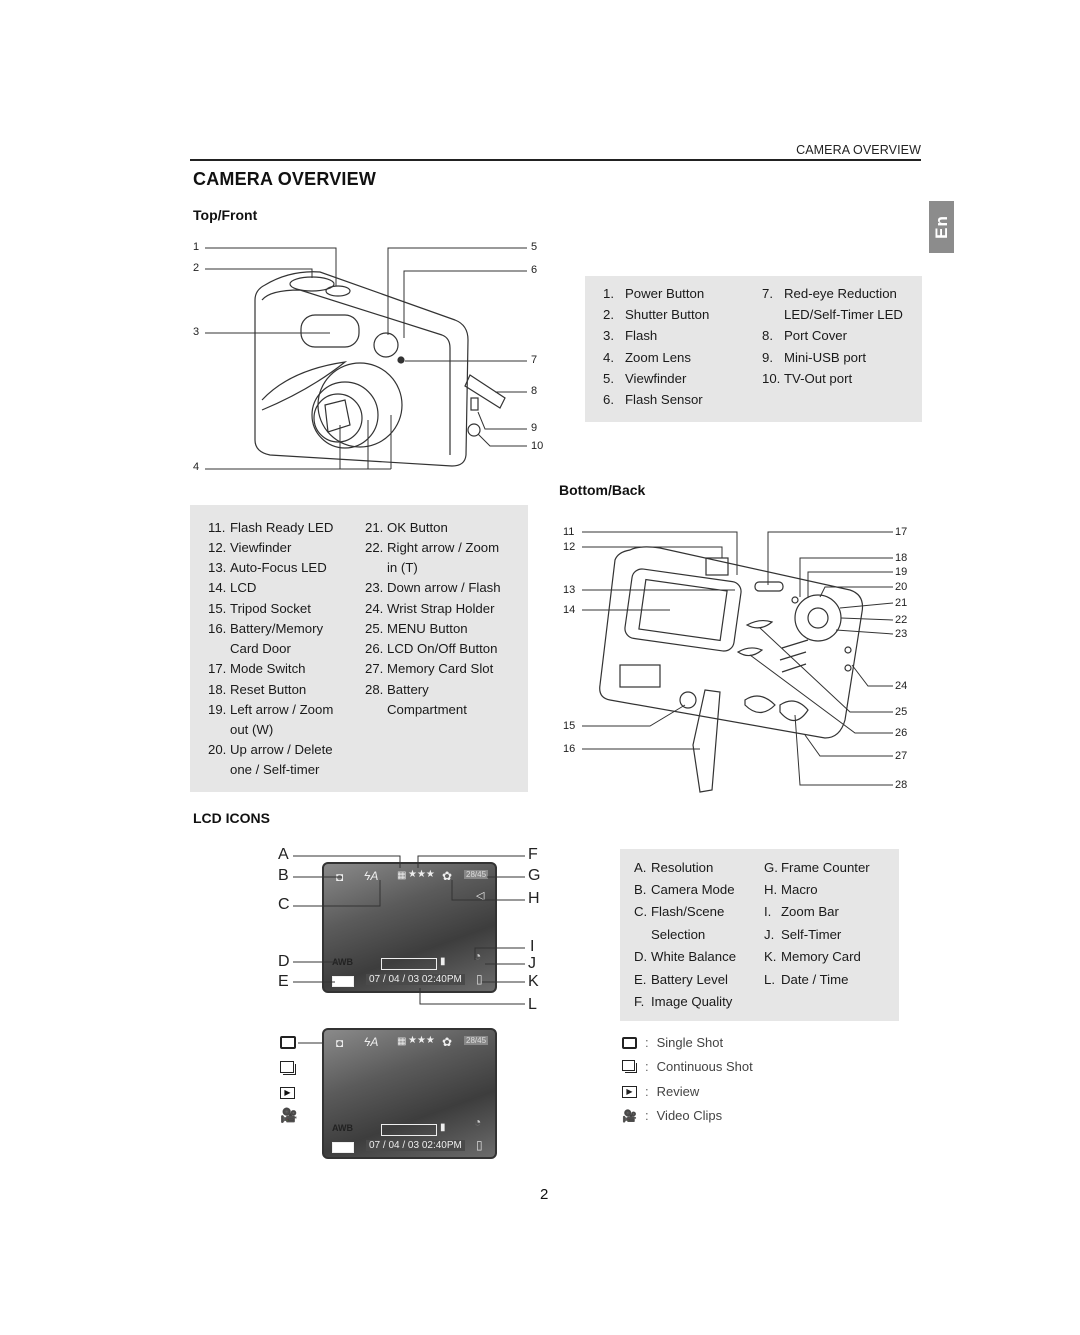 The image size is (1080, 1335). What do you see at coordinates (283, 981) in the screenshot?
I see `lcd-letter-E: E` at bounding box center [283, 981].